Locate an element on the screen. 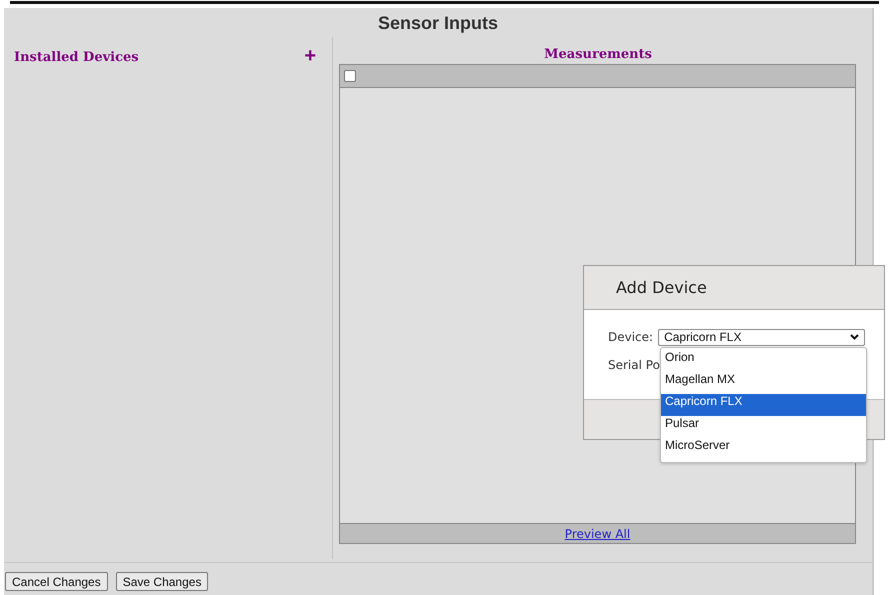 The height and width of the screenshot is (595, 889). section-heading: Installed Devices is located at coordinates (76, 57).